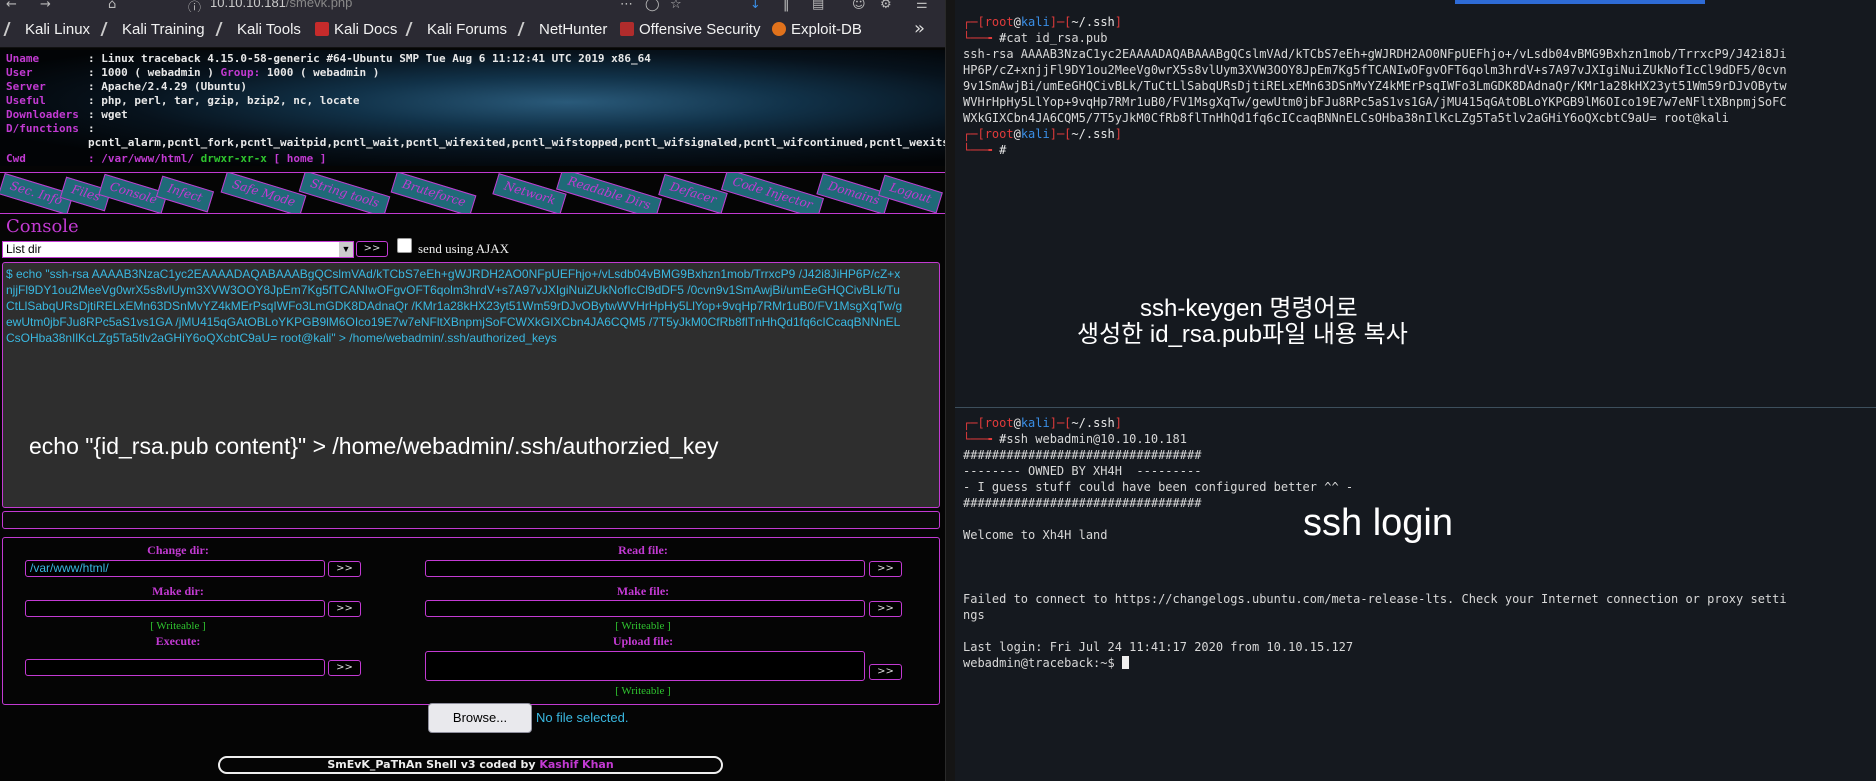  I want to click on back-icon: ←, so click(11, 6).